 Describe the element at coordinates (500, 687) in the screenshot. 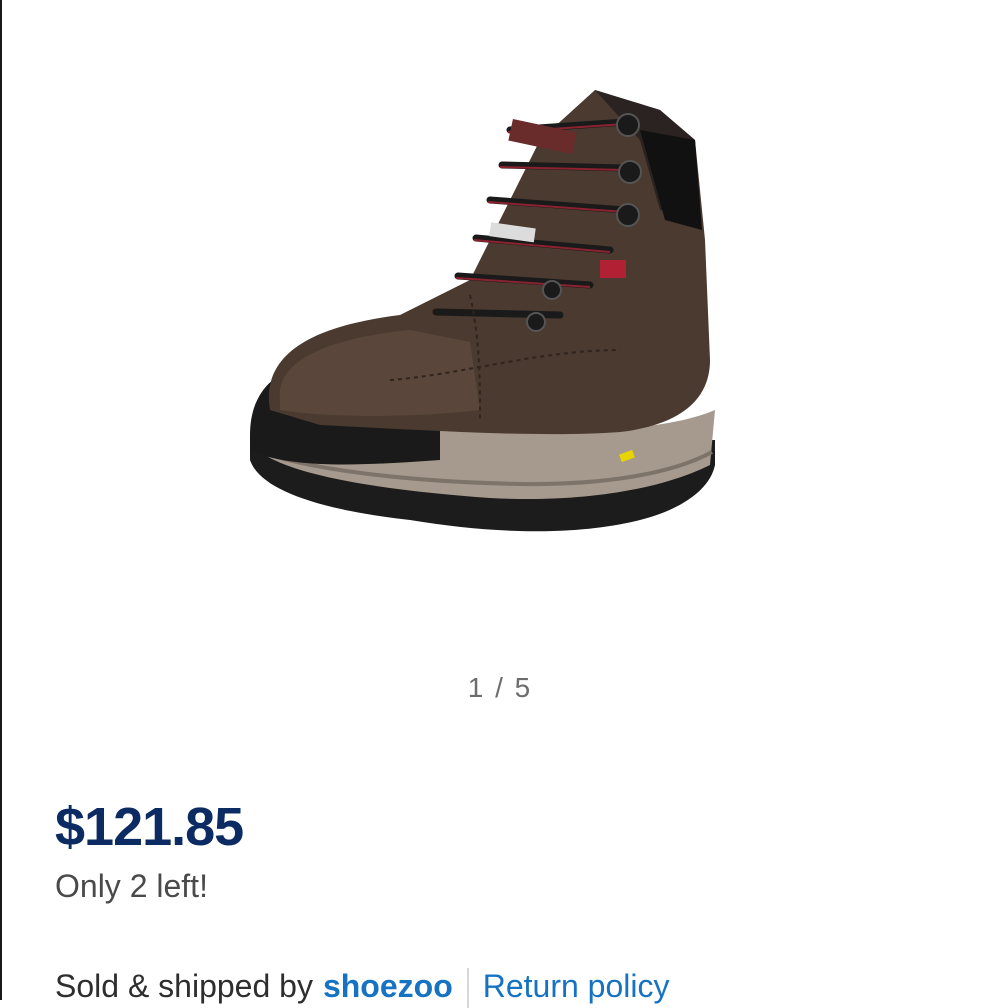

I see `image-page-indicator: 1 / 5` at that location.